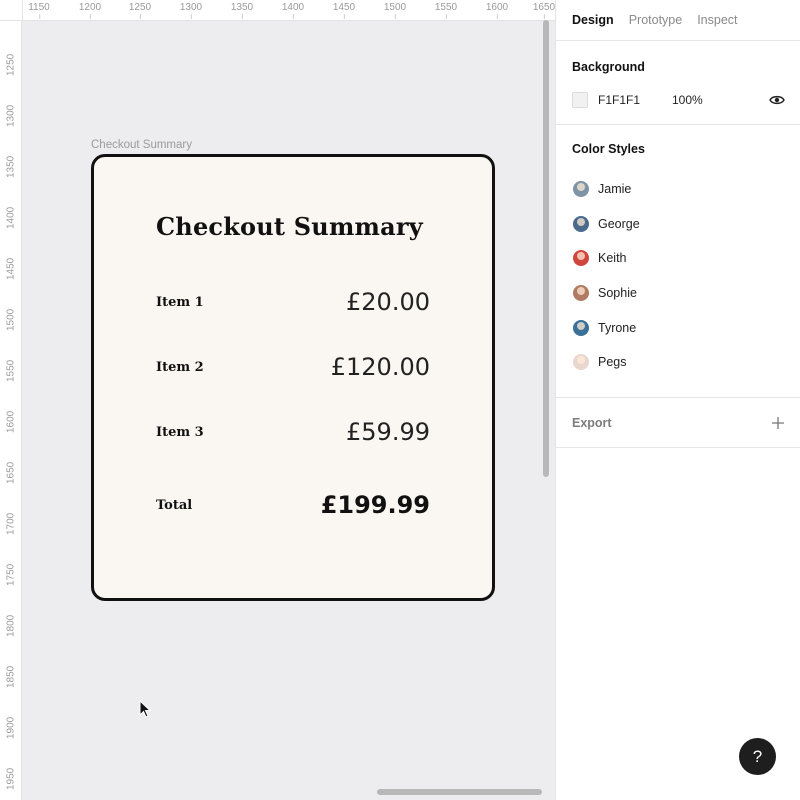 The height and width of the screenshot is (800, 800). Describe the element at coordinates (11, 625) in the screenshot. I see `ruler-tick: 1800` at that location.